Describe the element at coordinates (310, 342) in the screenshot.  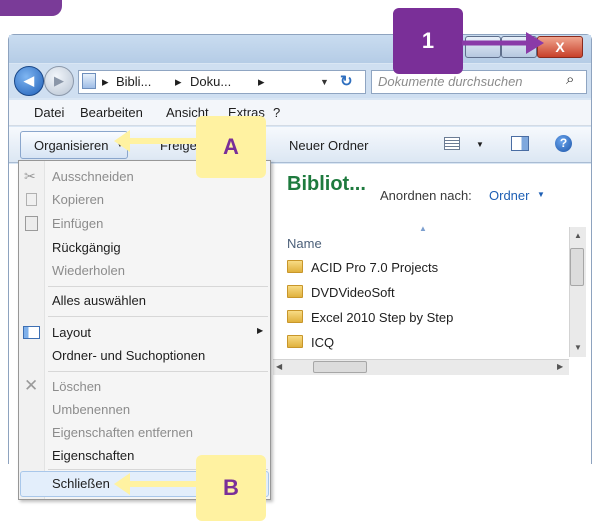
I see `list-item: ICQ` at that location.